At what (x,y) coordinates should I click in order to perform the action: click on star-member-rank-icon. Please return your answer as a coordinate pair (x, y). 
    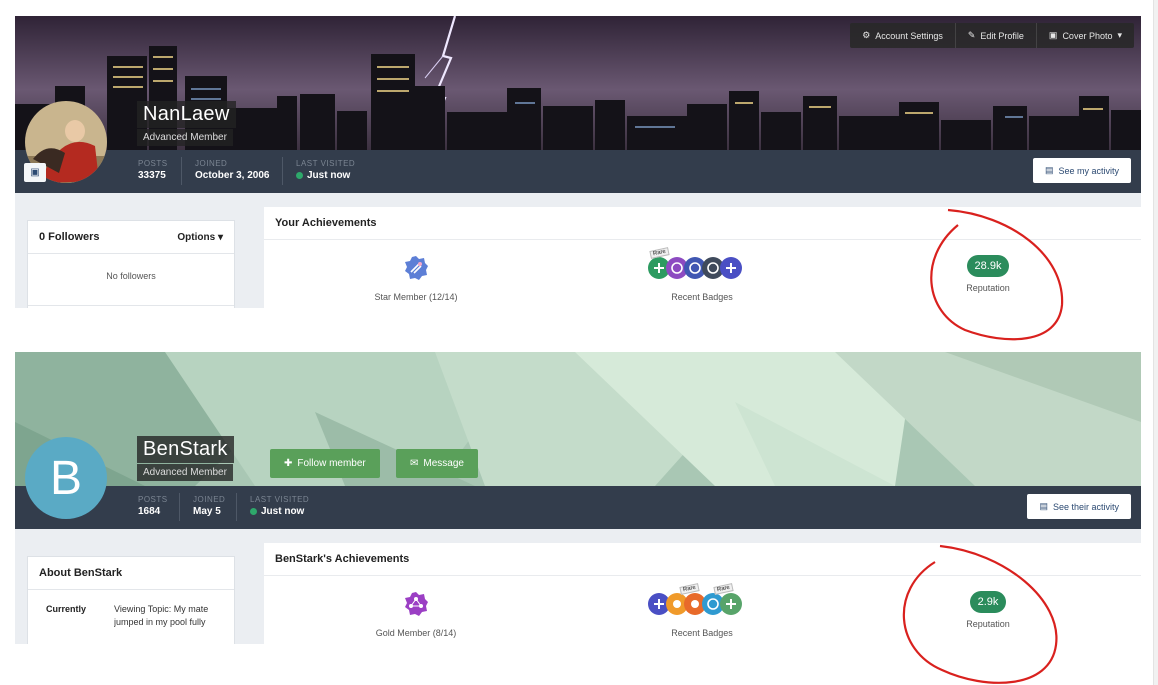
    Looking at the image, I should click on (416, 268).